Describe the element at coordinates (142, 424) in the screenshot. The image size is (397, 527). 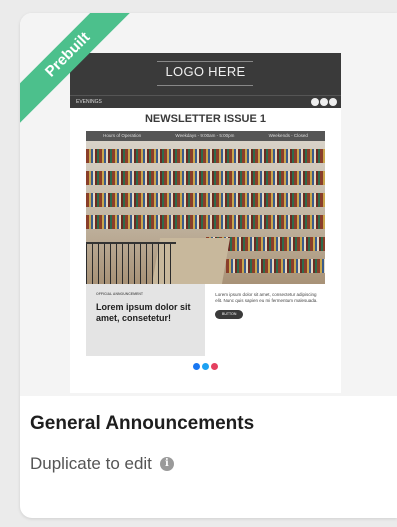
I see `template-title: General Announcements` at that location.